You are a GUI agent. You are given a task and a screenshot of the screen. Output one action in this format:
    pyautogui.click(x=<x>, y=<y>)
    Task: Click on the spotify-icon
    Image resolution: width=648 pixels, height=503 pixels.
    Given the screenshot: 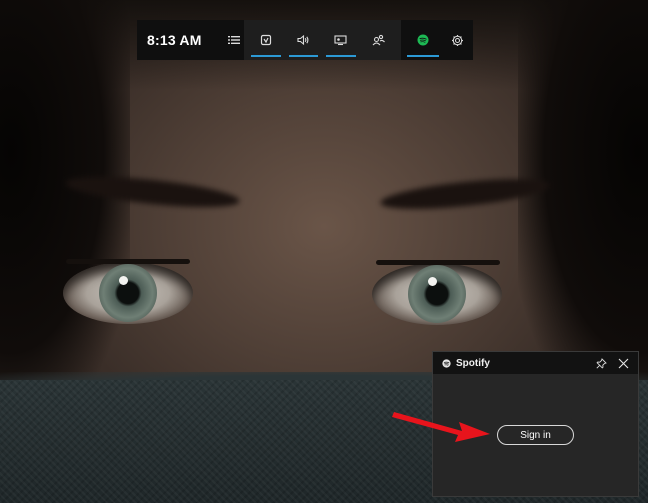 What is the action you would take?
    pyautogui.click(x=423, y=40)
    